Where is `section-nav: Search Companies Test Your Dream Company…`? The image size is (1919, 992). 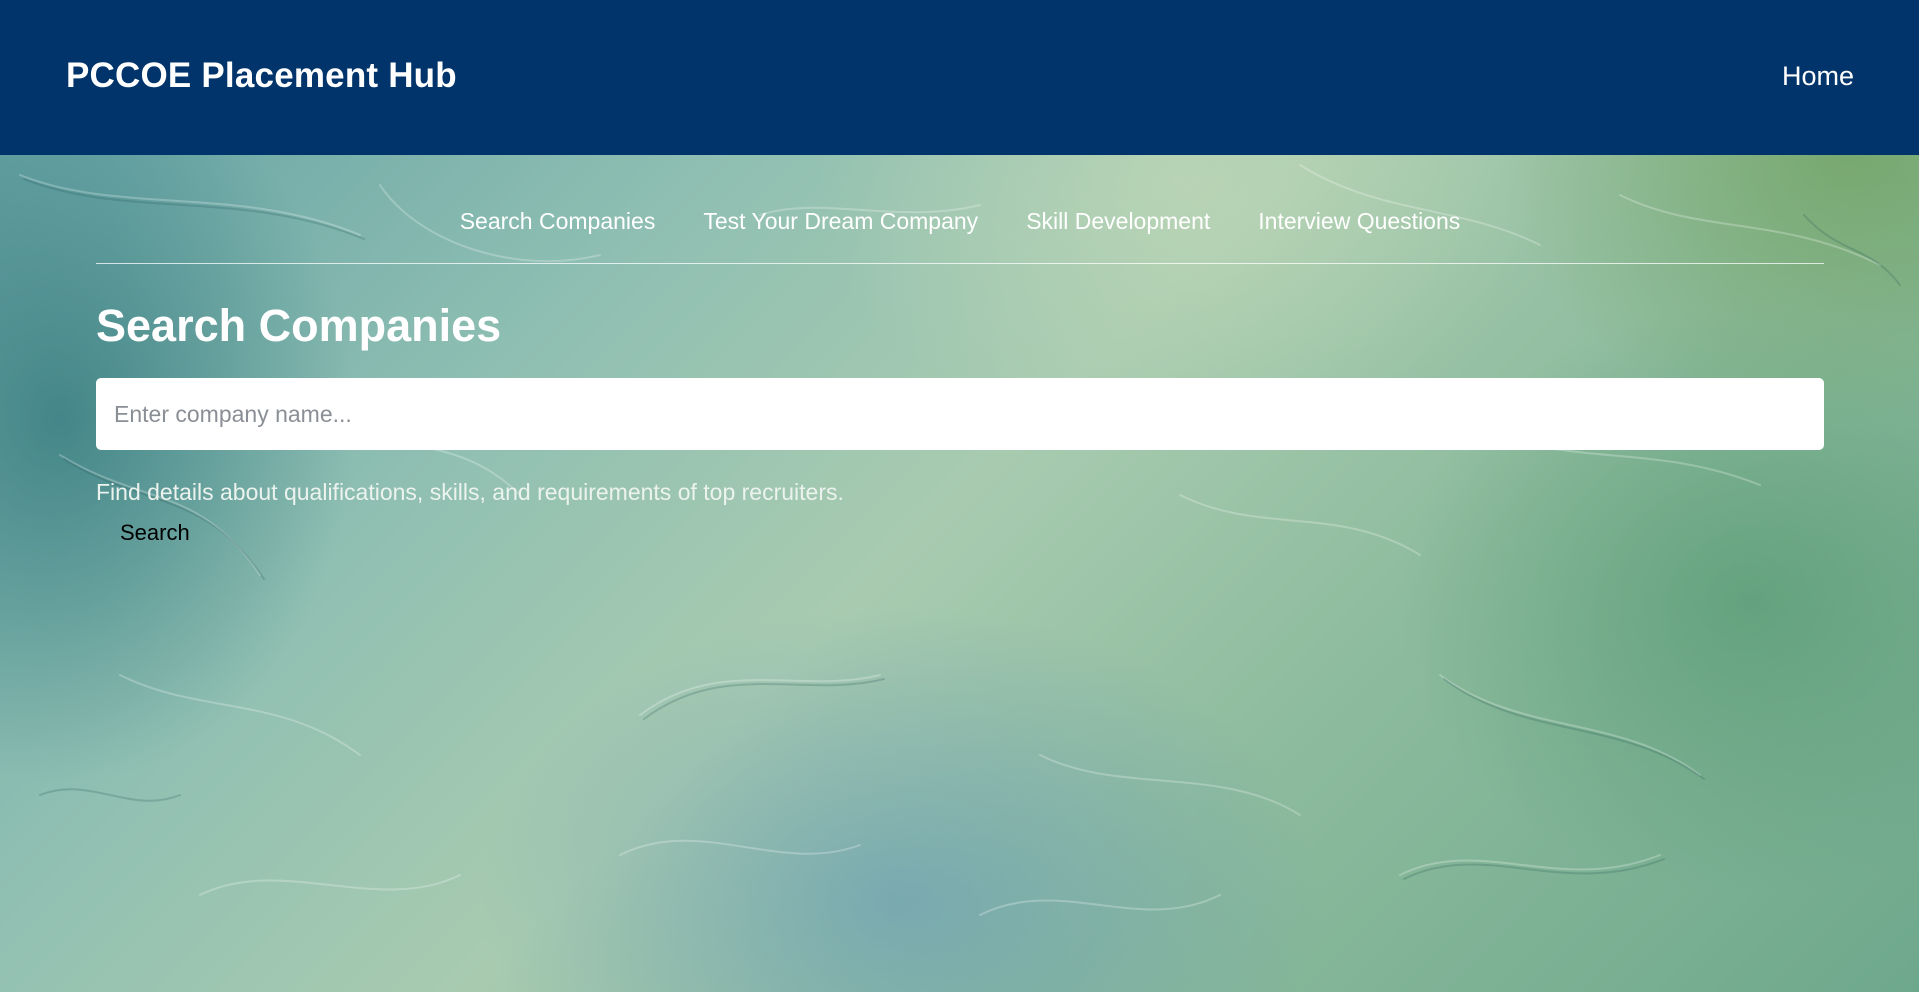
section-nav: Search Companies Test Your Dream Company… is located at coordinates (960, 222).